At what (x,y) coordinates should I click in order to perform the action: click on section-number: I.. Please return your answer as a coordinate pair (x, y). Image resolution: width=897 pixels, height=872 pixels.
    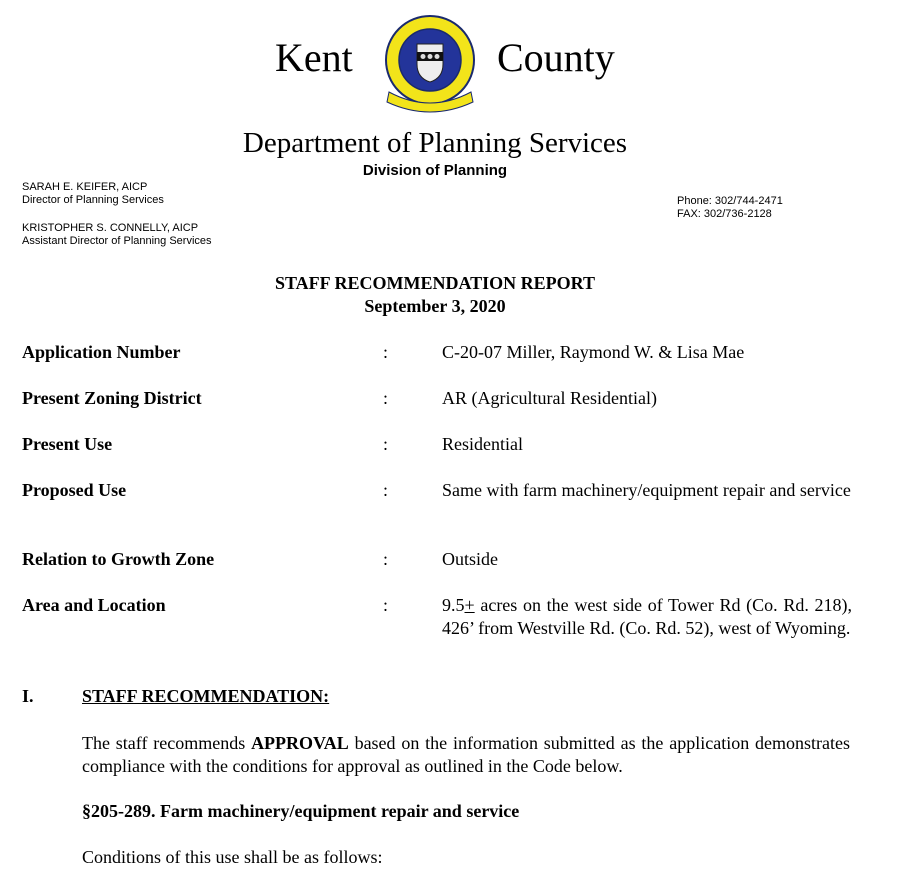
    Looking at the image, I should click on (28, 696).